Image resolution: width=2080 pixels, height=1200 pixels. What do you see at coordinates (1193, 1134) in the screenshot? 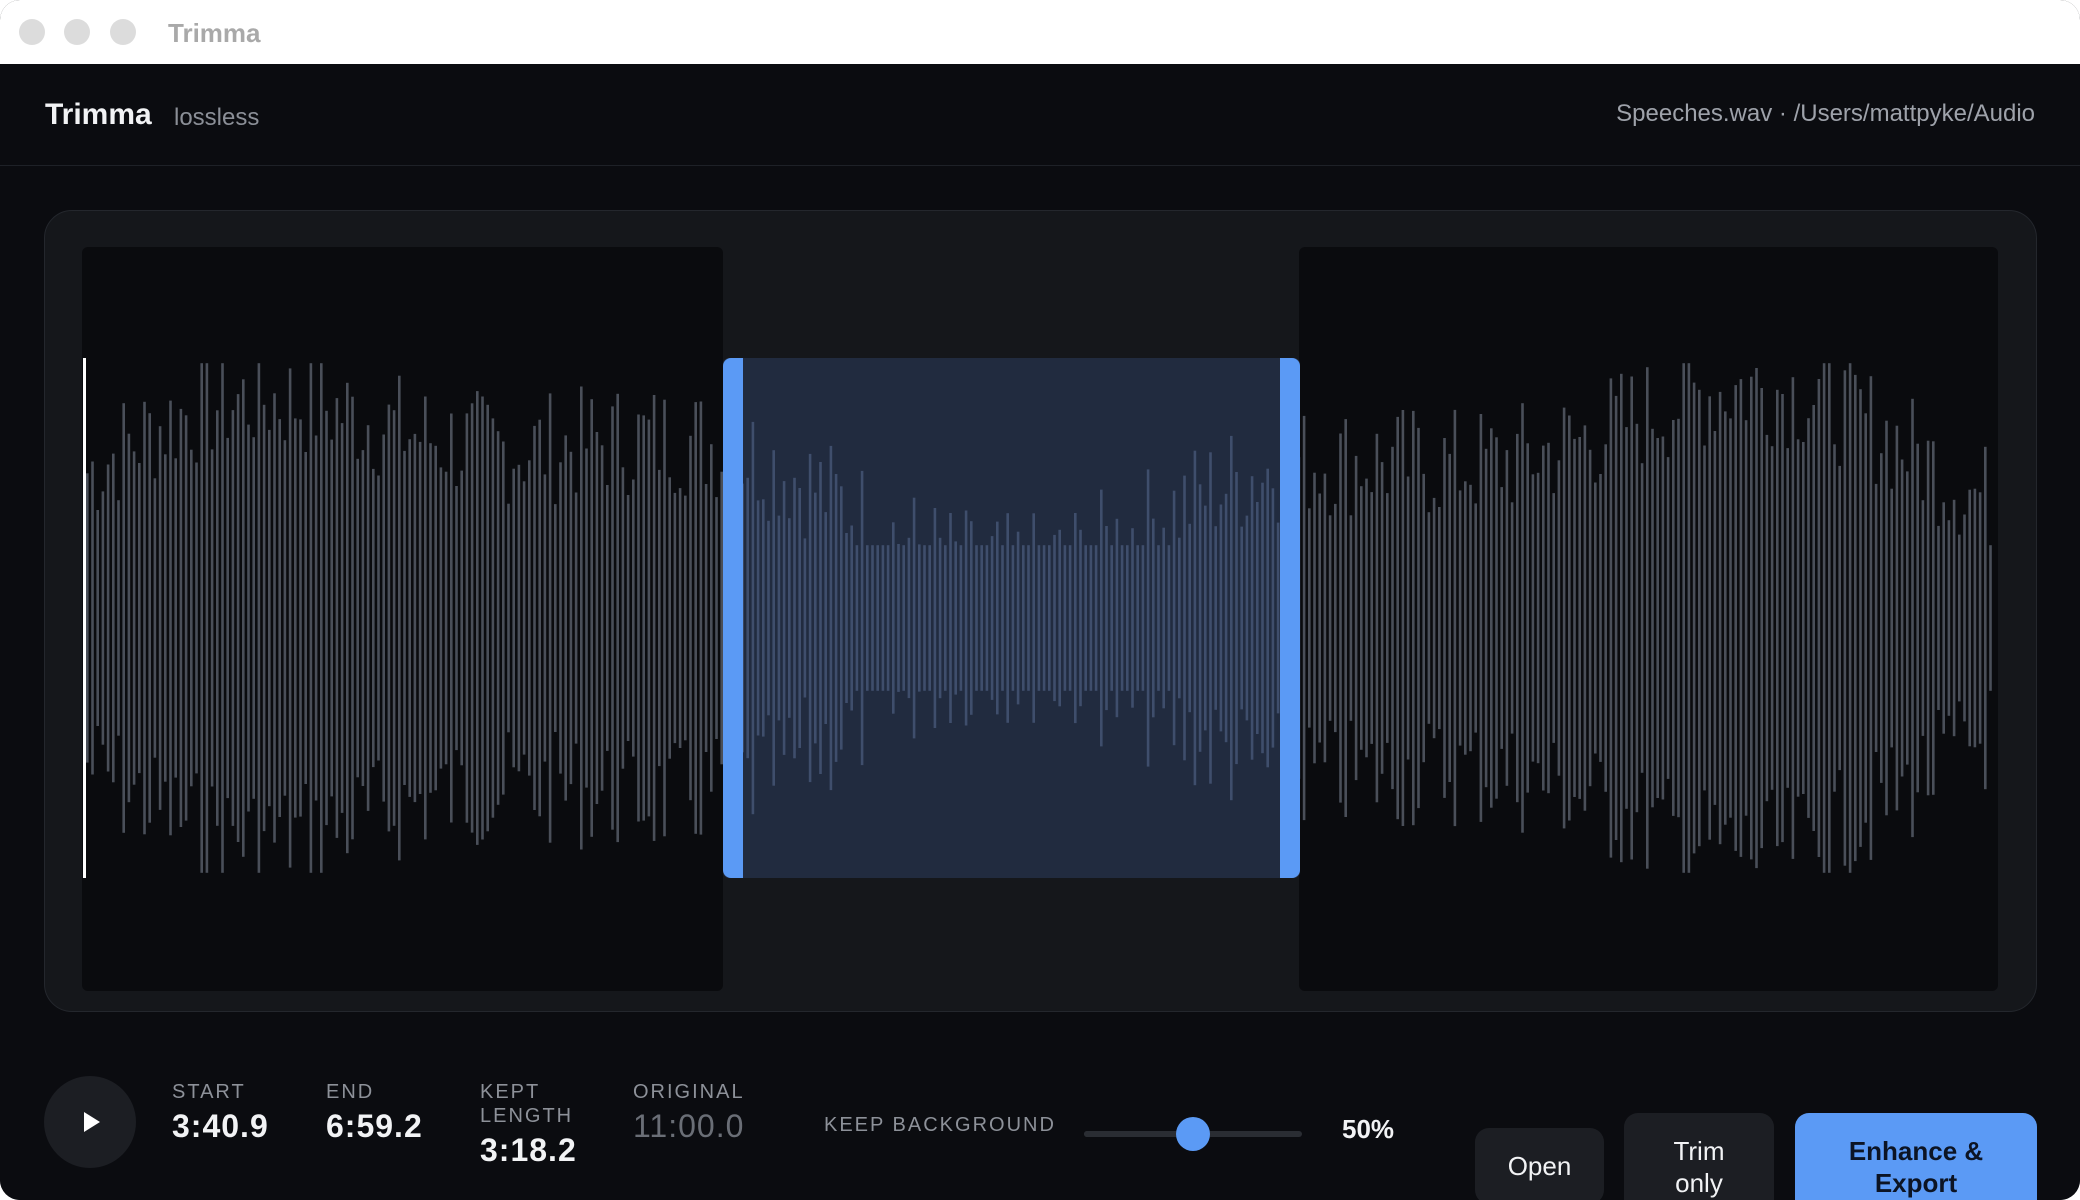
I see `keep-background-slider-thumb` at bounding box center [1193, 1134].